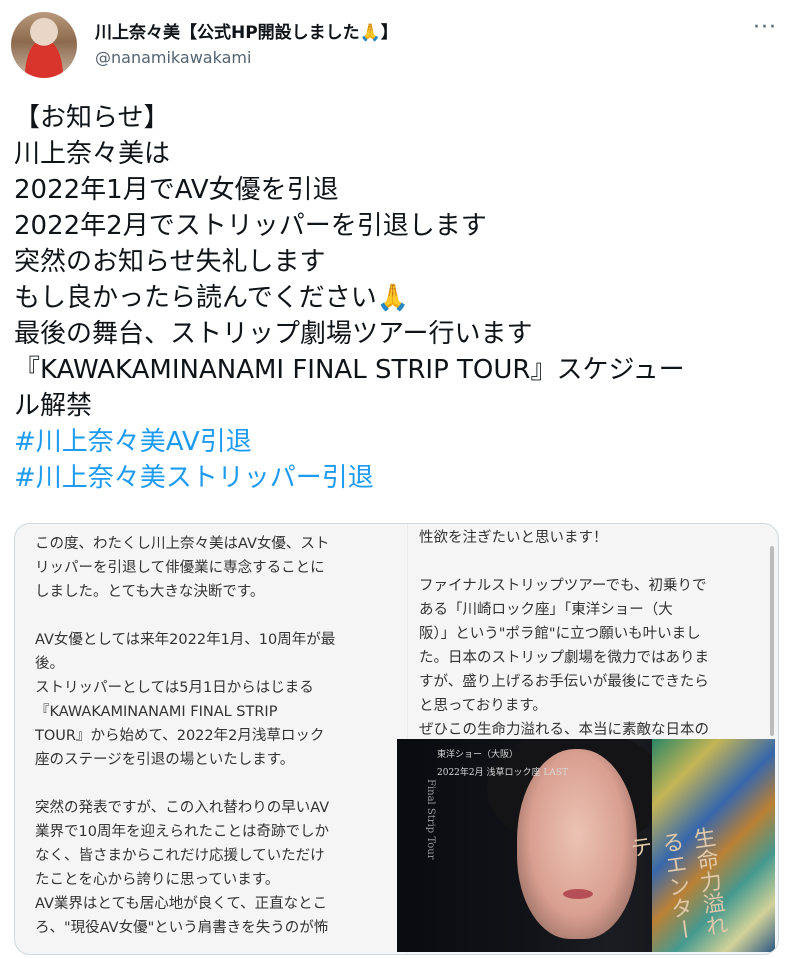  What do you see at coordinates (502, 773) in the screenshot?
I see `poster-text: 2022年2月 浅草ロック座 LAST` at bounding box center [502, 773].